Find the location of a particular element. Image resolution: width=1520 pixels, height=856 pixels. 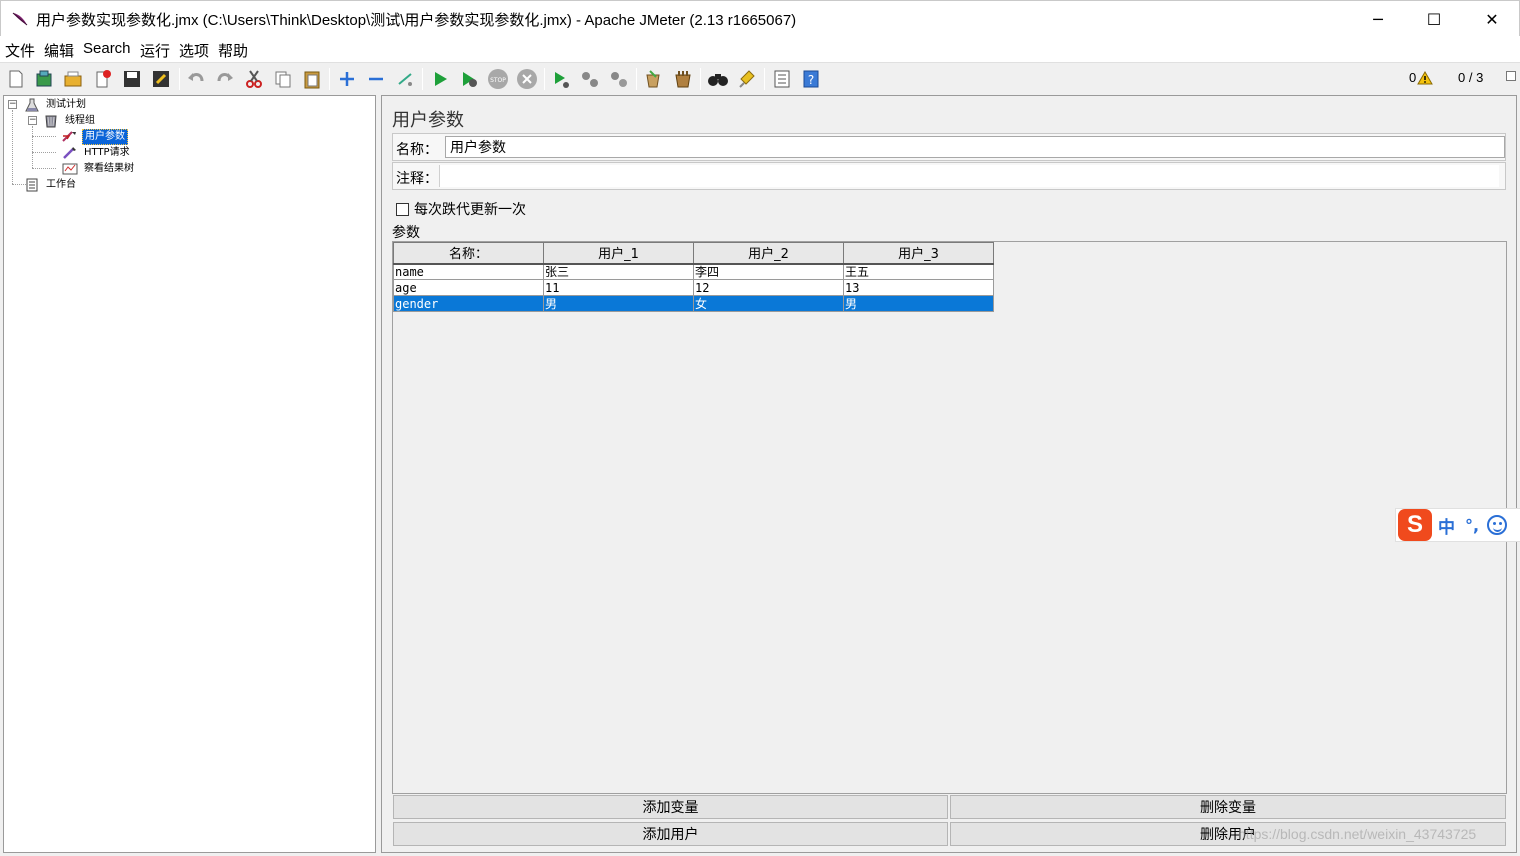

tree-node-test-plan: 测试计划 is located at coordinates (56, 105).